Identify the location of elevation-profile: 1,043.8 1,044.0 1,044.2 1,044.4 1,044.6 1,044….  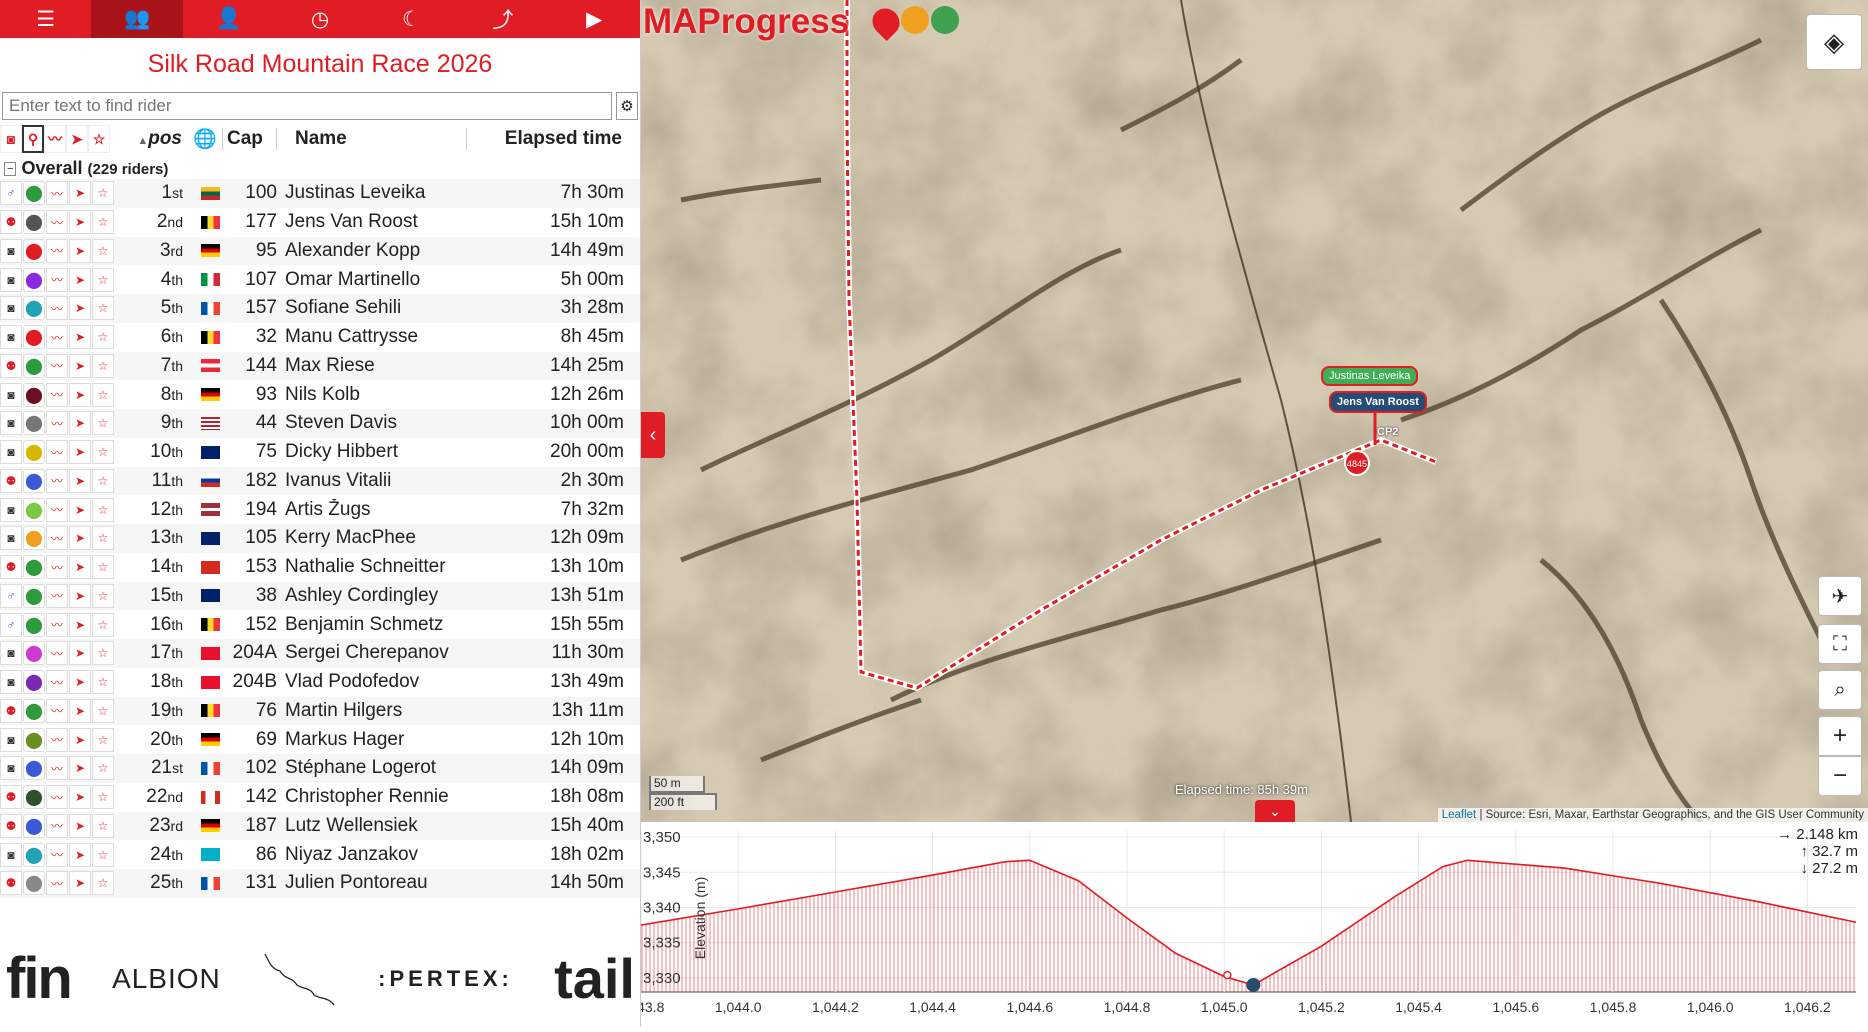
(1243, 924).